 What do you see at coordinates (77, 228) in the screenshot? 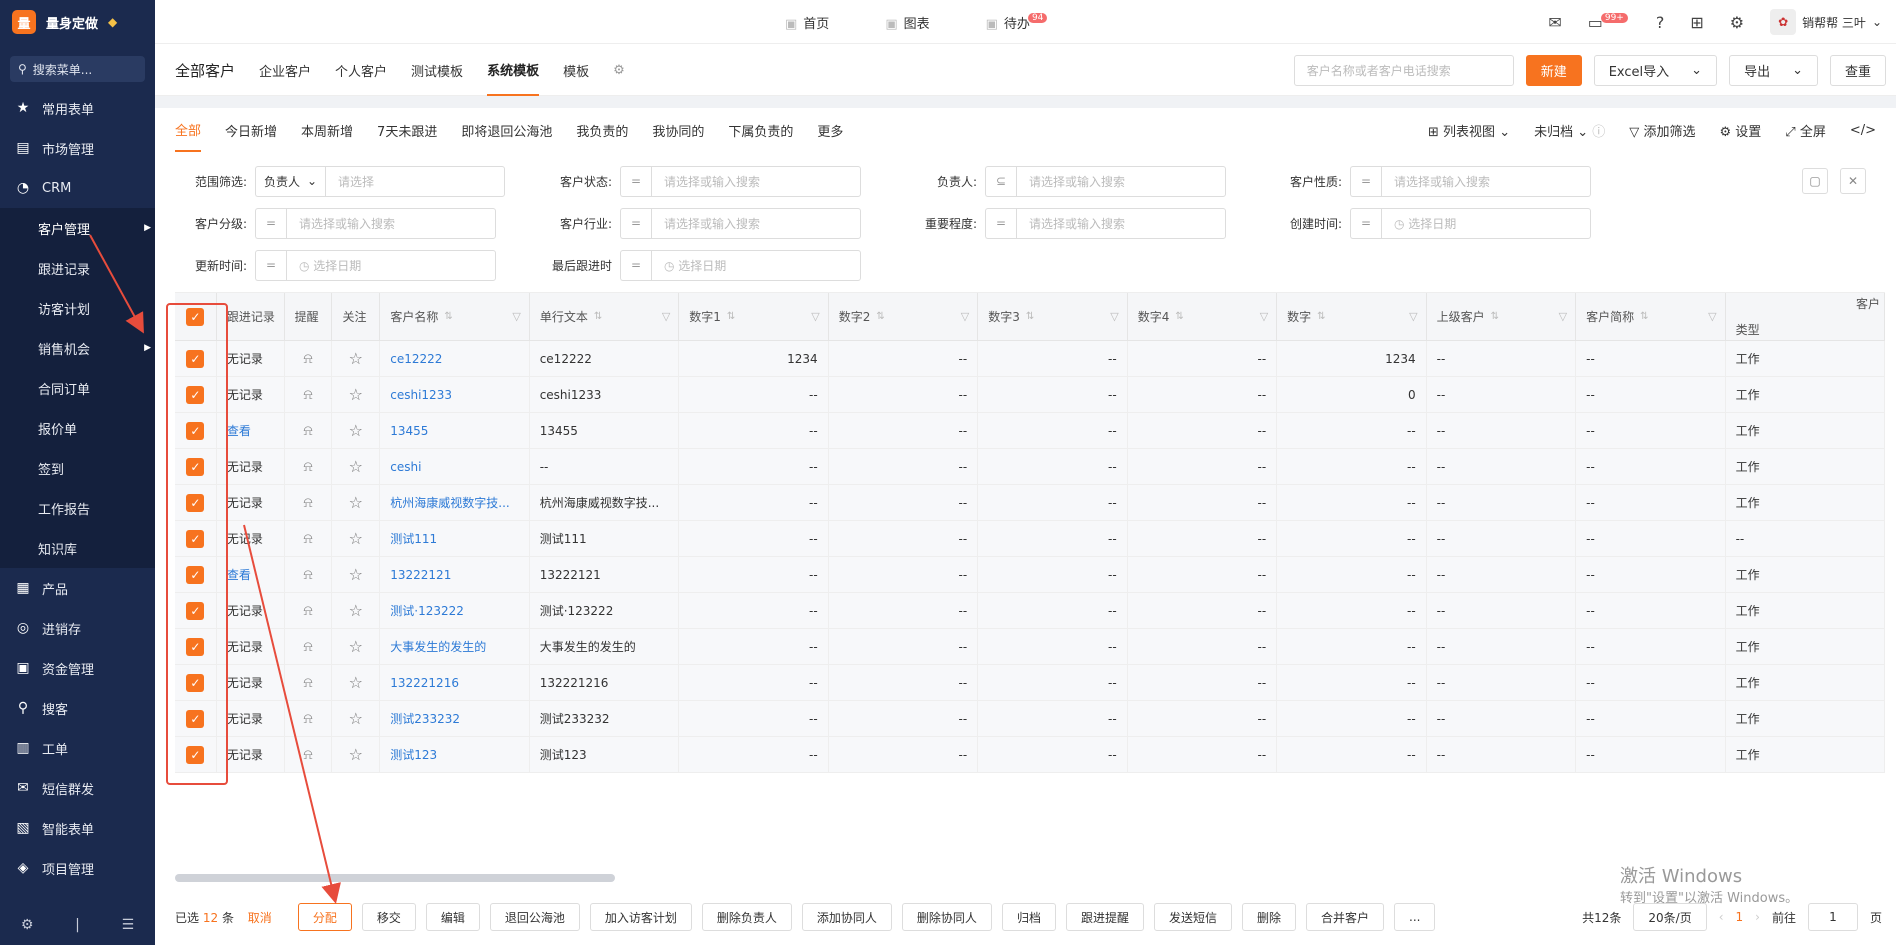
I see `sidebar-subitem: 客户管理 ▶` at bounding box center [77, 228].